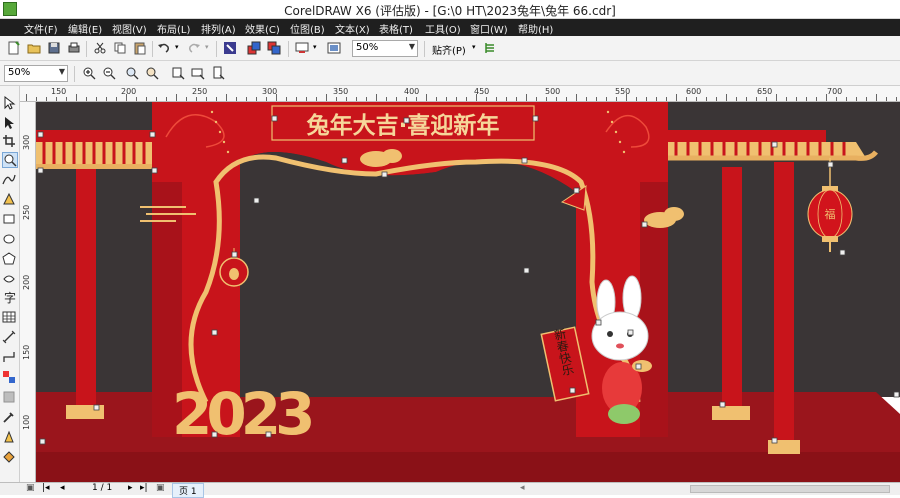 This screenshot has width=900, height=498. I want to click on first-page-icon: |◂, so click(46, 488).